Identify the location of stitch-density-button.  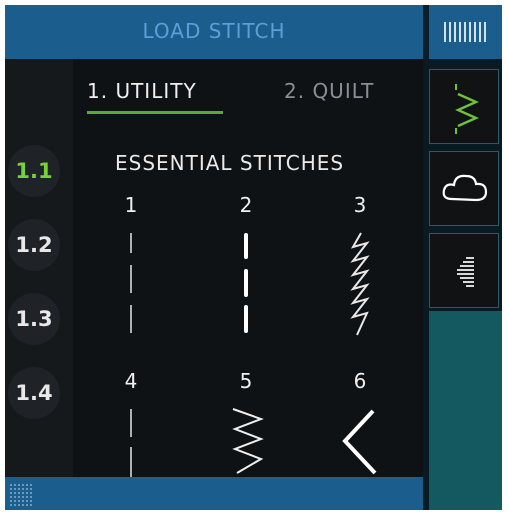
(464, 270).